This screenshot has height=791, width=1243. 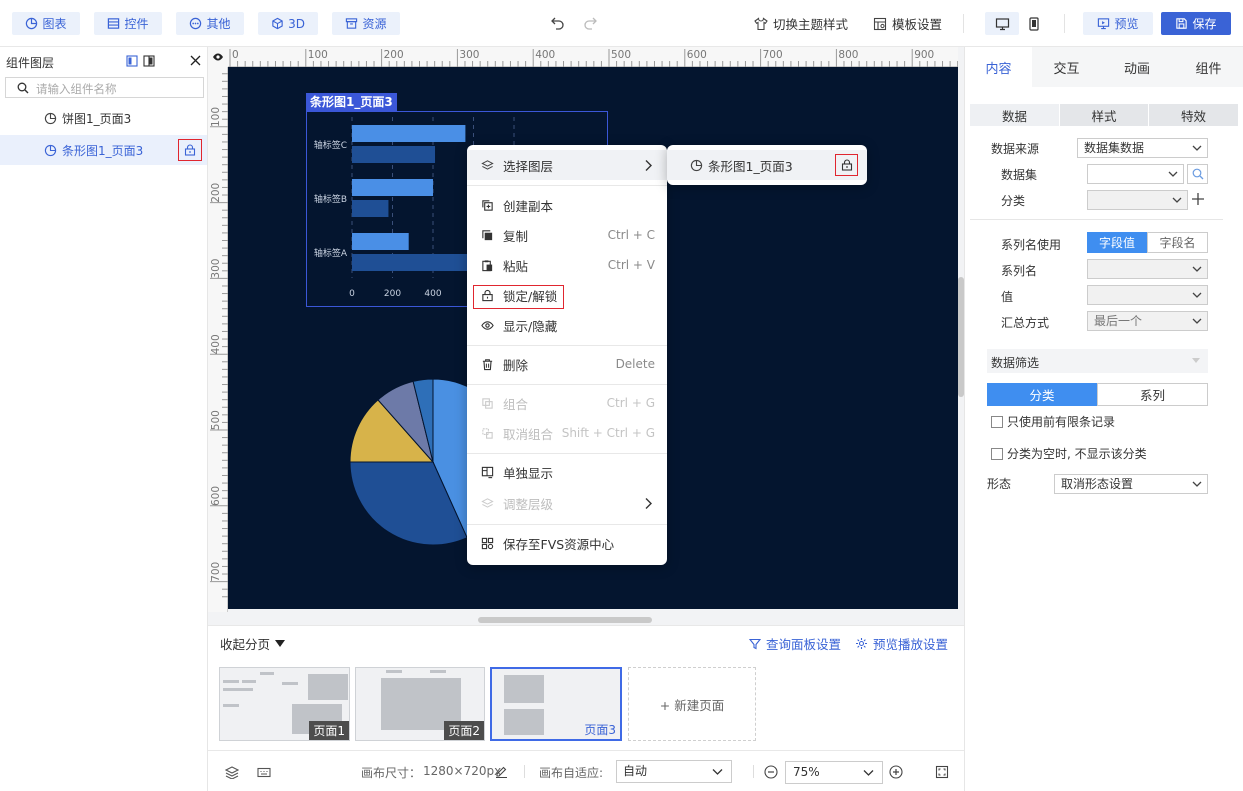 I want to click on switch-theme-button: 切换主题样式, so click(x=801, y=23).